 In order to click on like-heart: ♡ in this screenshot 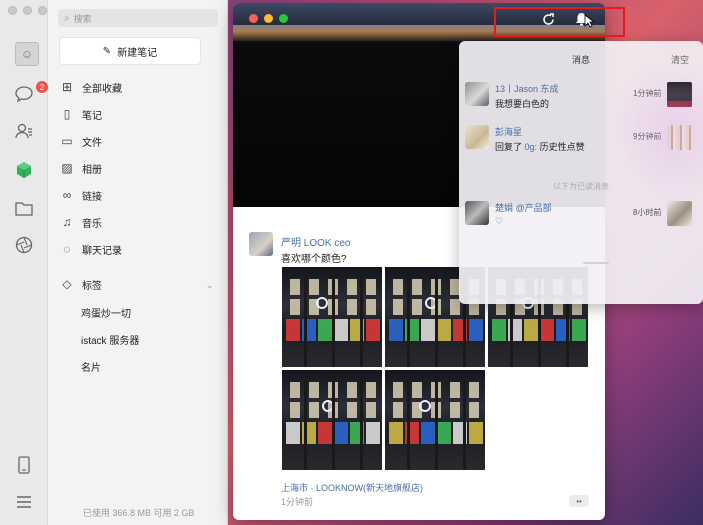, I will do `click(499, 221)`.